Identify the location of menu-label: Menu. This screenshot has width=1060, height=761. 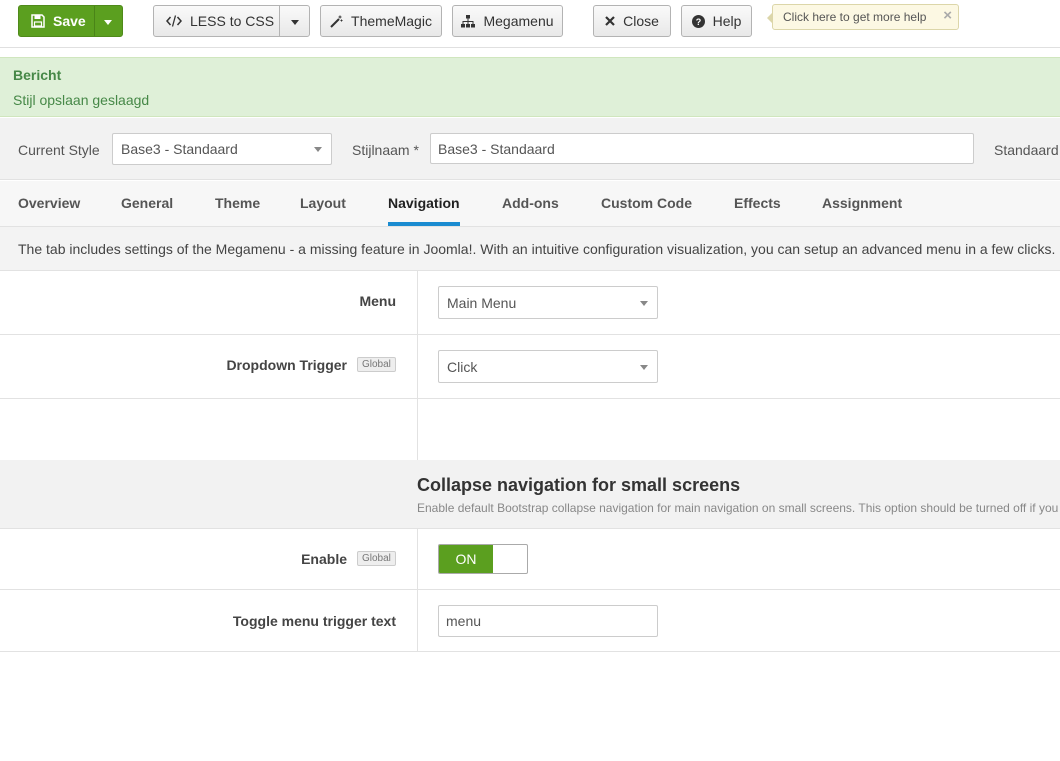
(377, 301).